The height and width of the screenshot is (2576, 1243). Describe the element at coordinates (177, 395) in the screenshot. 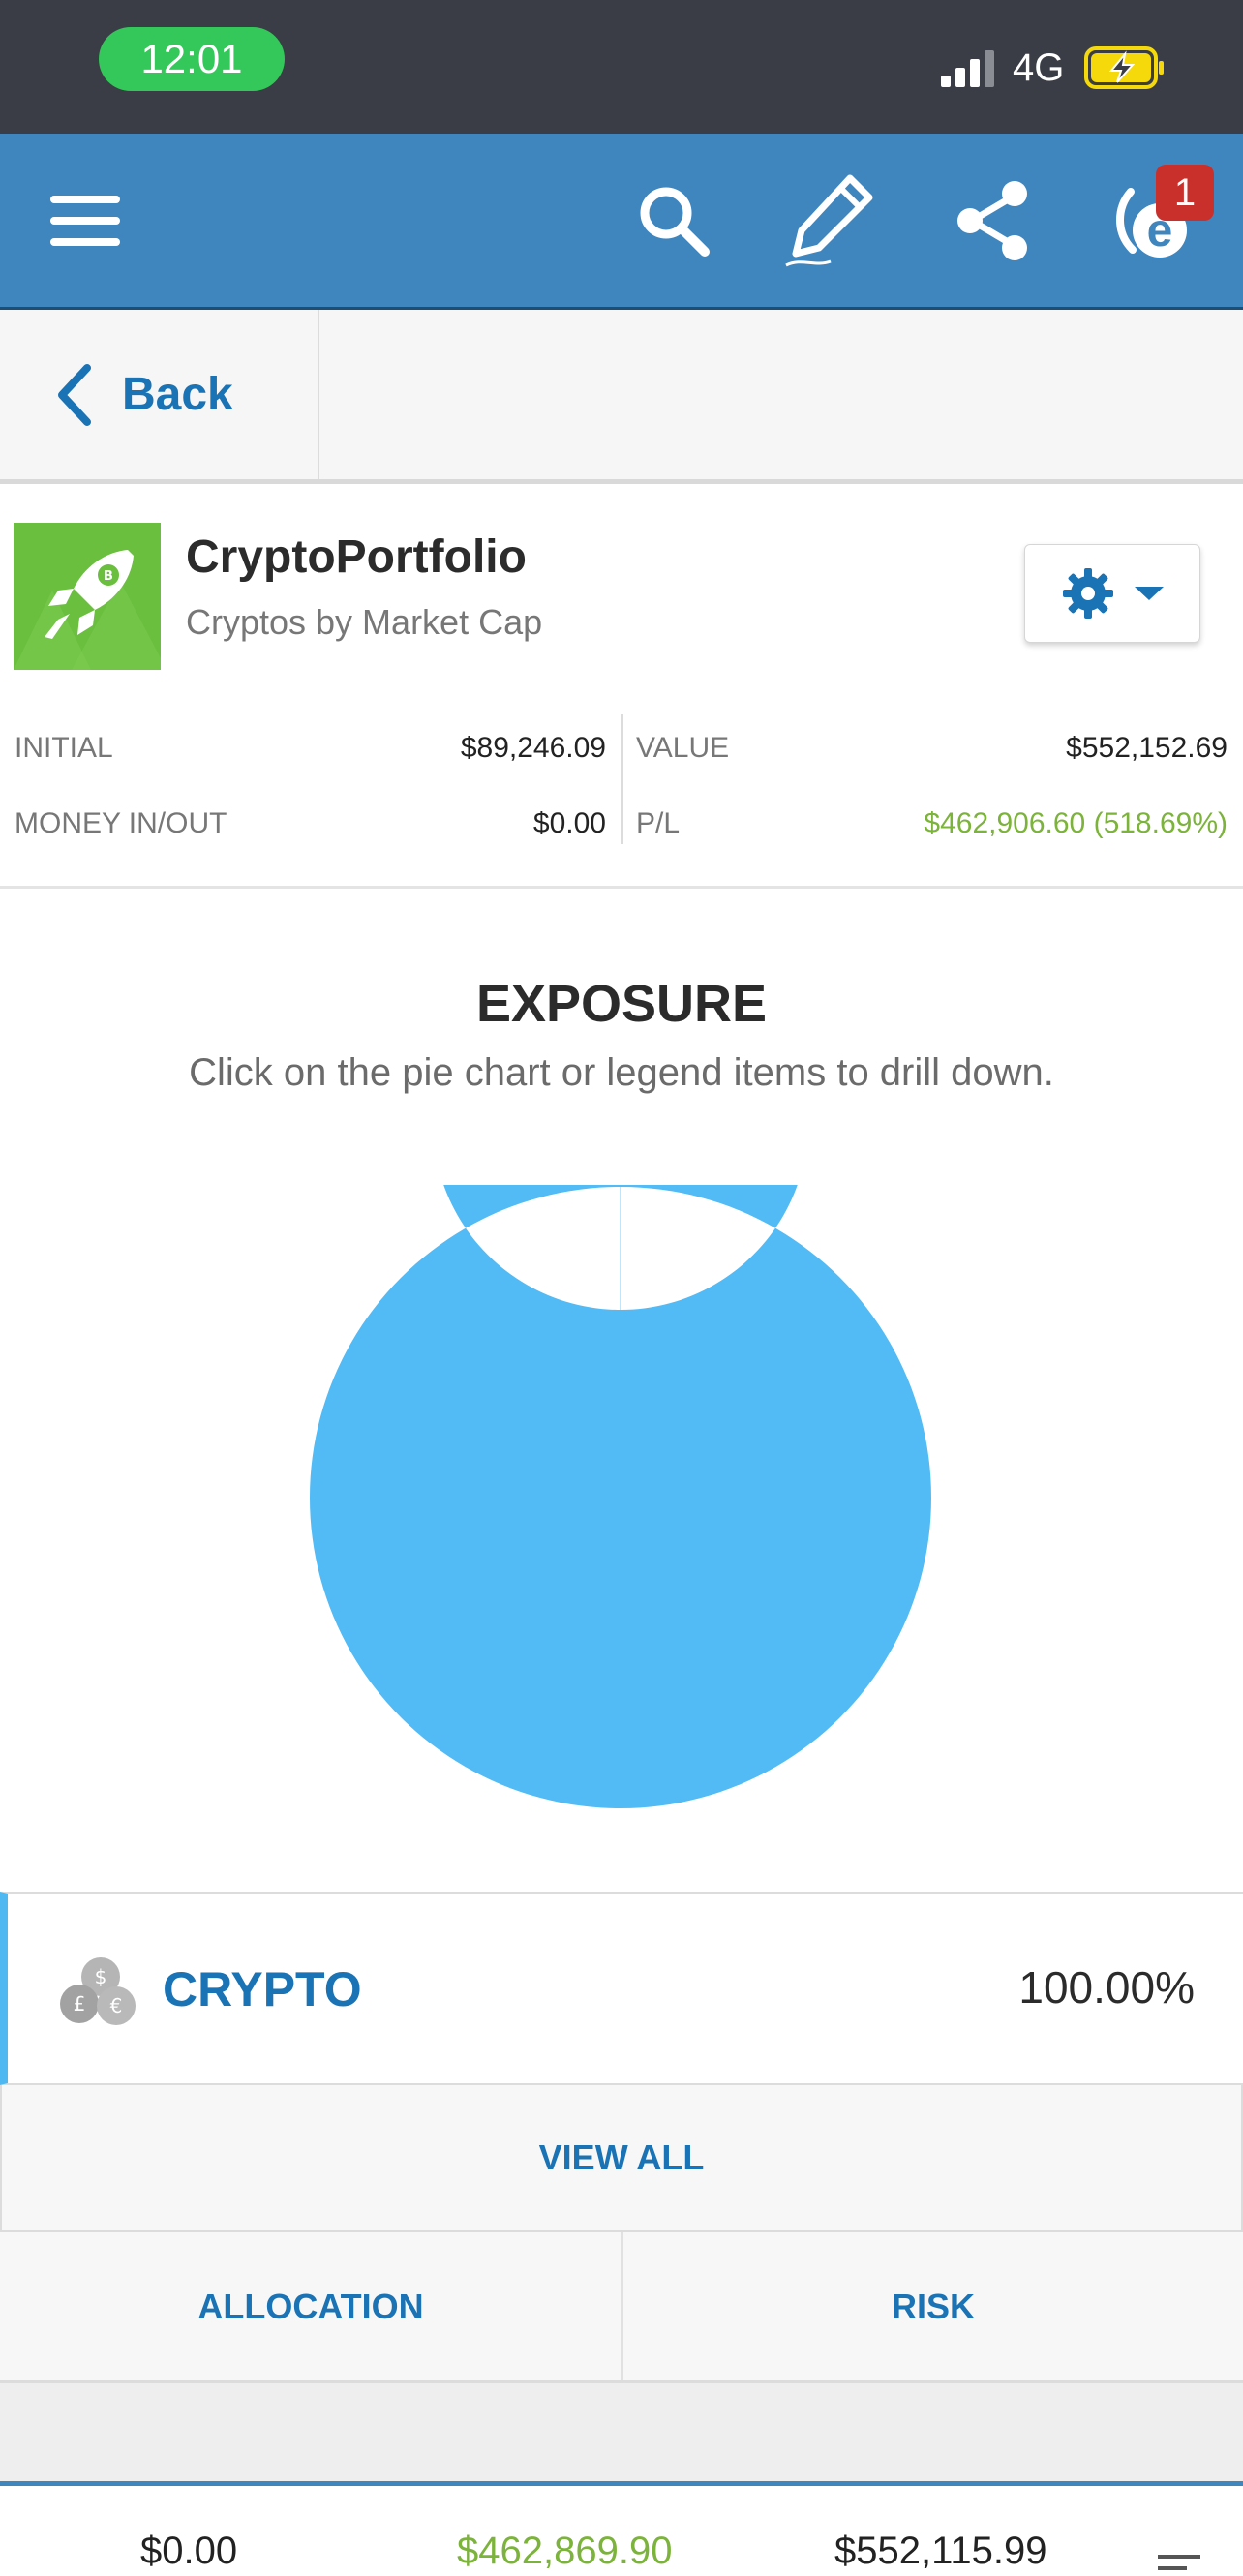

I see `back-label: Back` at that location.